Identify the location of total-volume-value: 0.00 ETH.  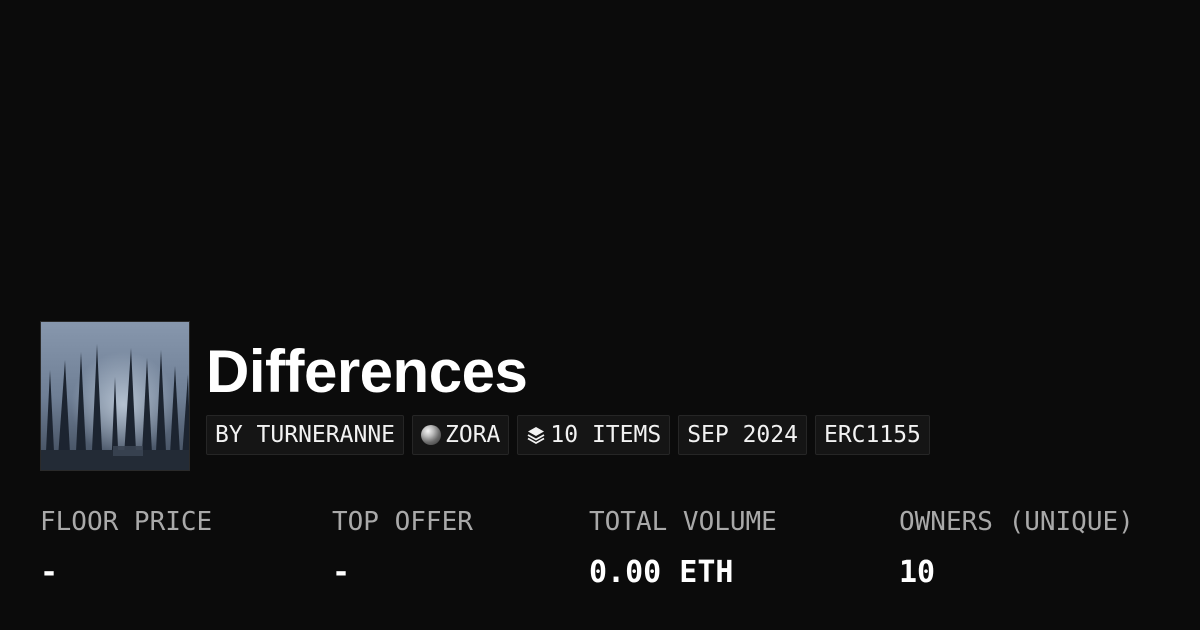
(661, 572).